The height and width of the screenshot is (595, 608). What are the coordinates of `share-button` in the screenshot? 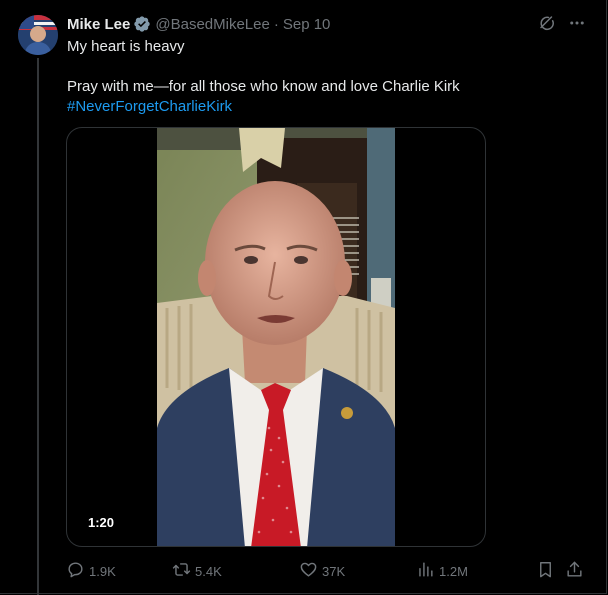 It's located at (574, 571).